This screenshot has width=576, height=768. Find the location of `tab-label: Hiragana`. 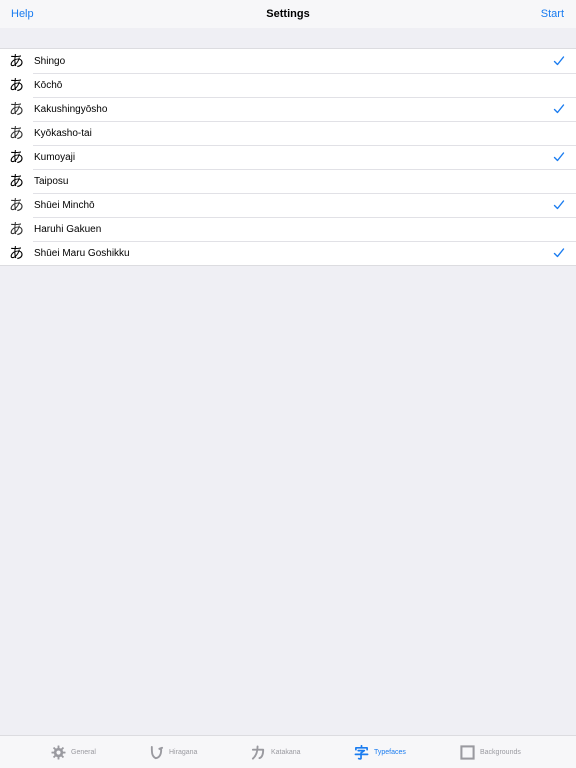

tab-label: Hiragana is located at coordinates (183, 752).